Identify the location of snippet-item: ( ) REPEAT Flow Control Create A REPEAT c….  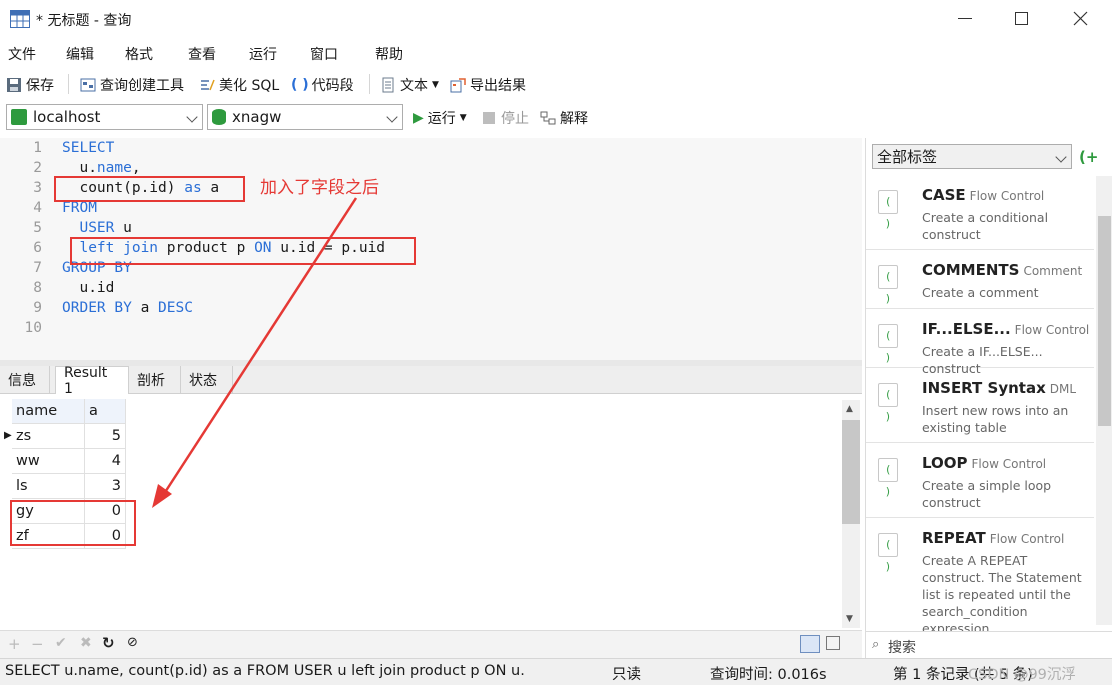
(980, 577).